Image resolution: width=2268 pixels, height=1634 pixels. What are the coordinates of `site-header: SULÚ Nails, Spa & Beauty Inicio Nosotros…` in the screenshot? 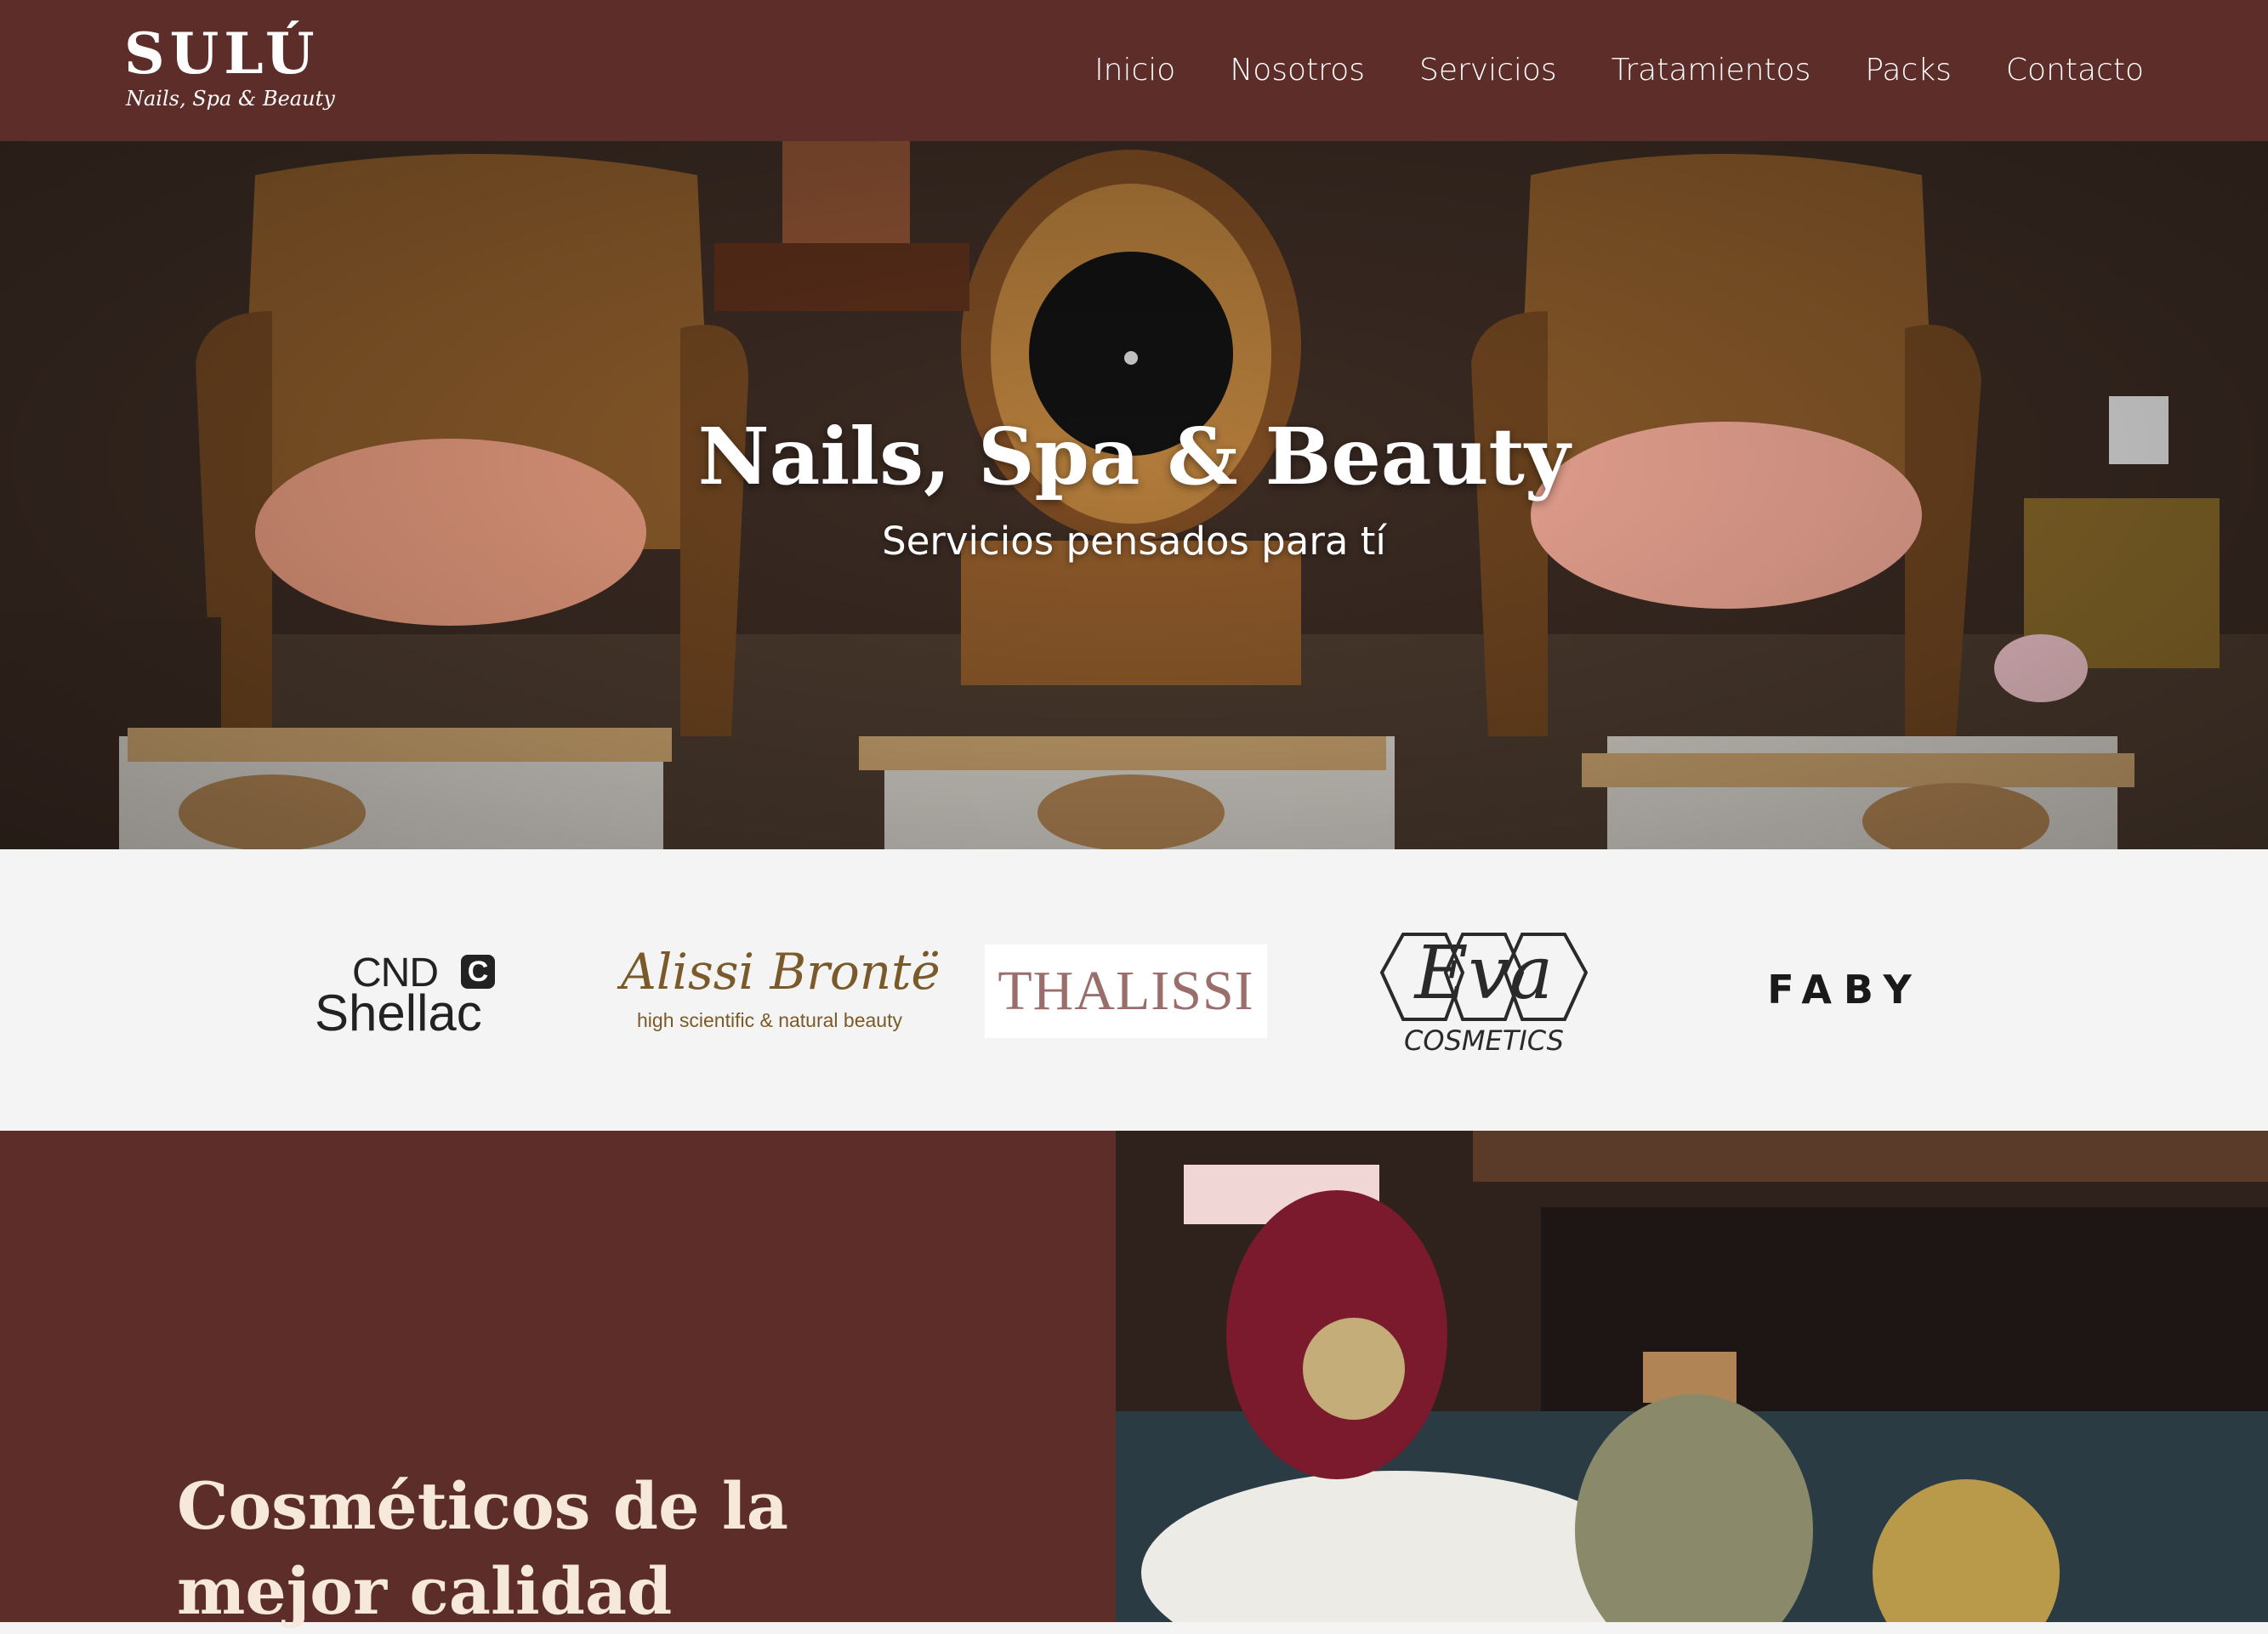 It's located at (1134, 70).